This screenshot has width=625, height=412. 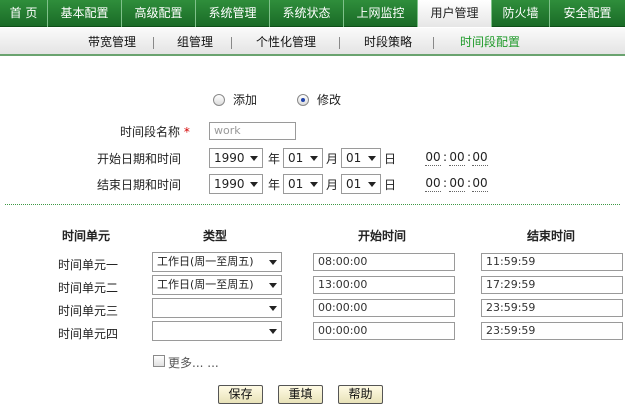 I want to click on tab-home: 首 页, so click(x=24, y=13).